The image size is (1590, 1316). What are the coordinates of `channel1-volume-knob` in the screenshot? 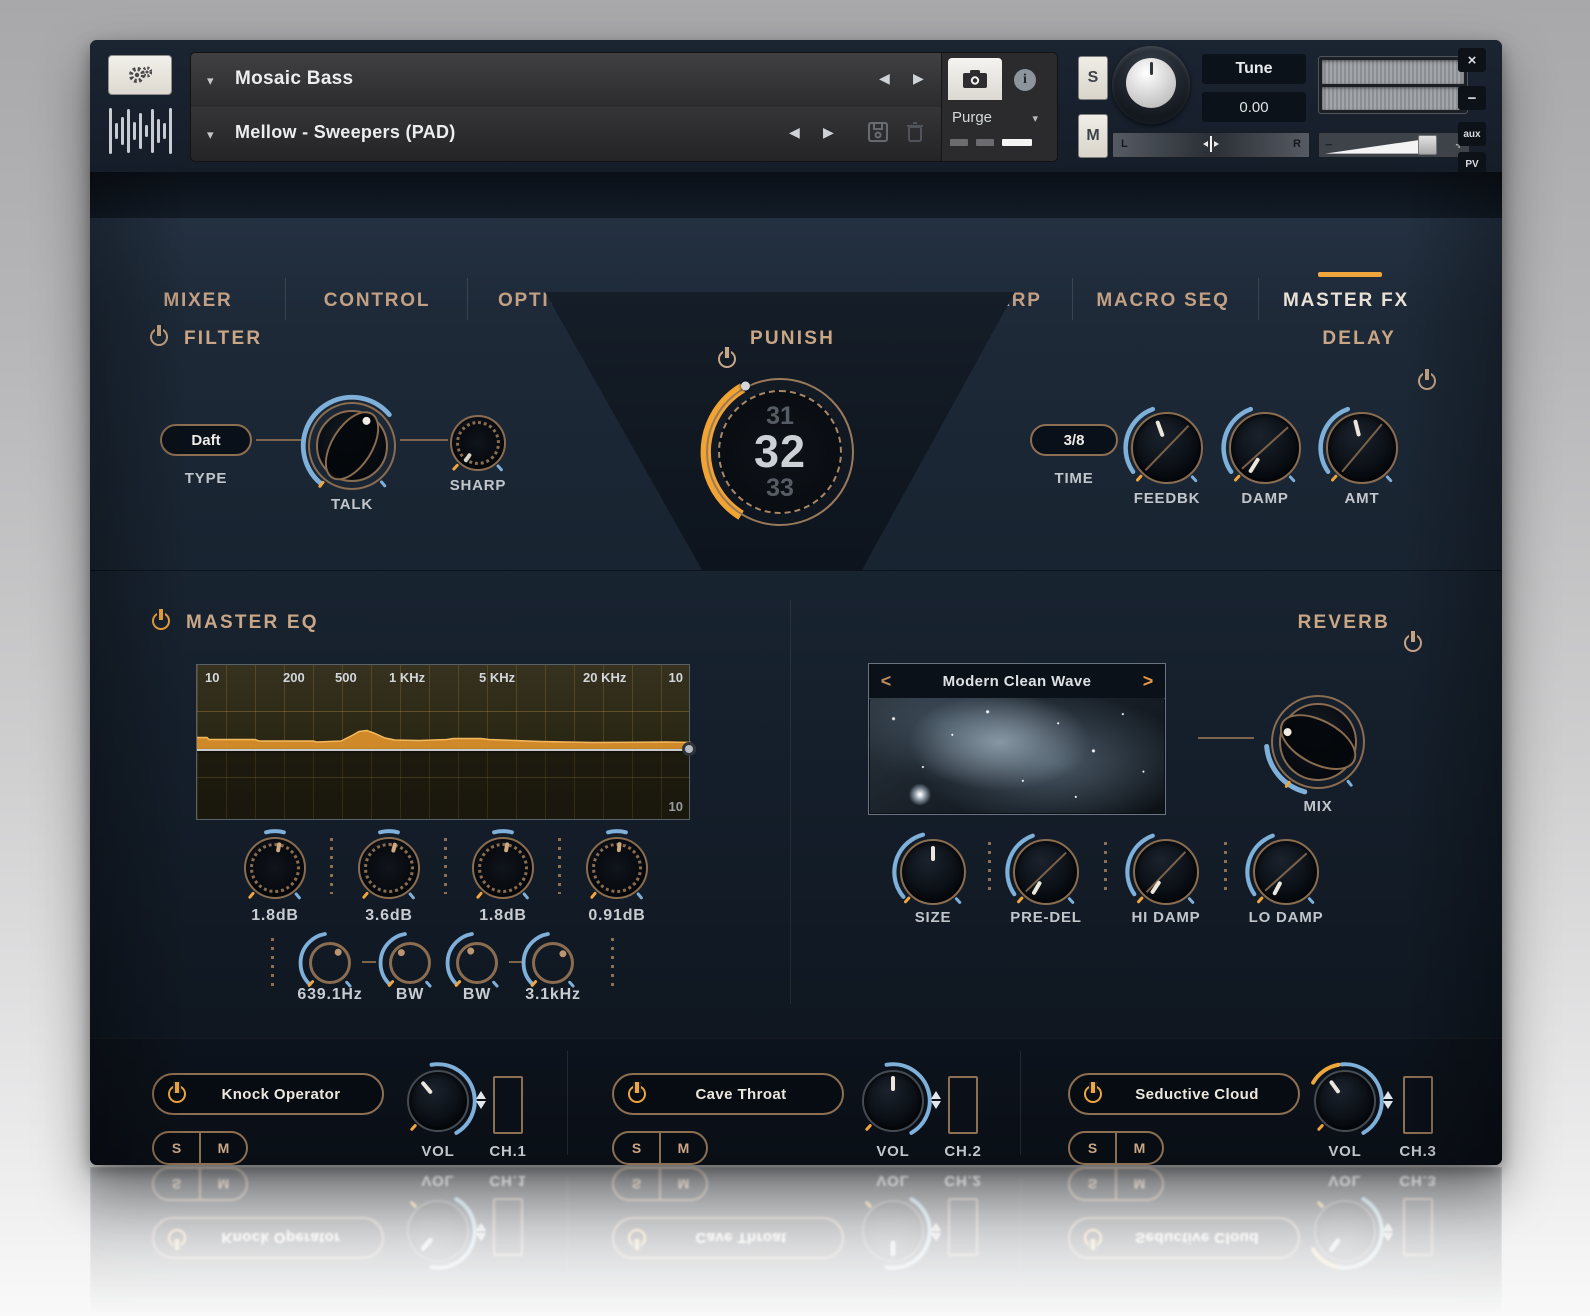 It's located at (438, 1101).